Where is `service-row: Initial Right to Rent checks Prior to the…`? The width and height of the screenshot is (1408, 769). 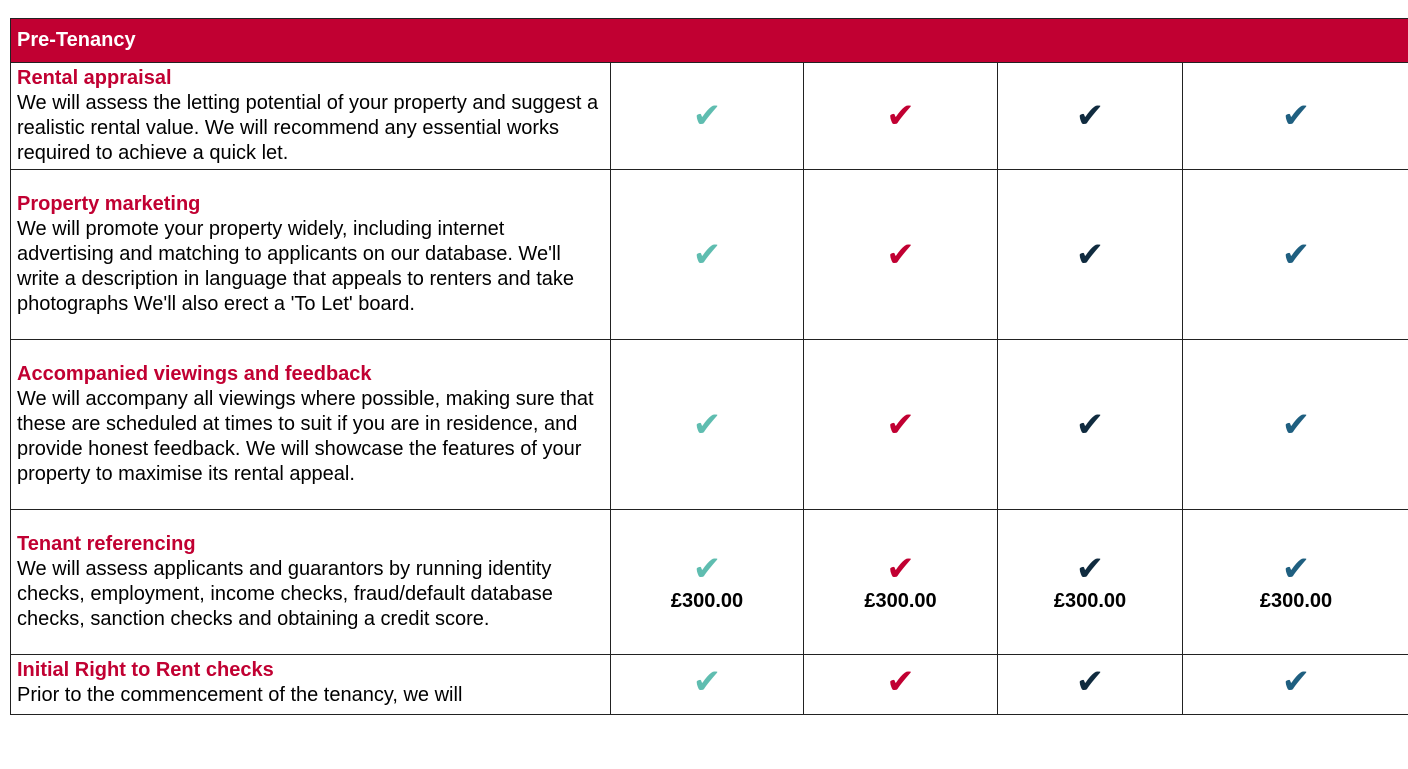
service-row: Initial Right to Rent checks Prior to the… is located at coordinates (709, 684).